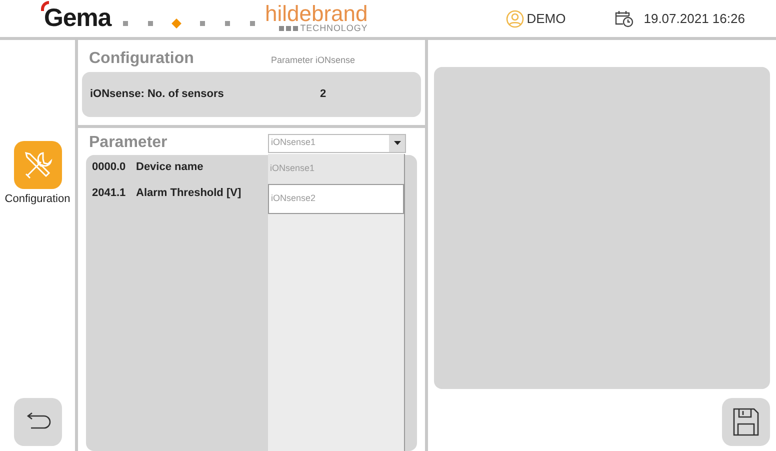 The image size is (776, 451). I want to click on save-button, so click(746, 422).